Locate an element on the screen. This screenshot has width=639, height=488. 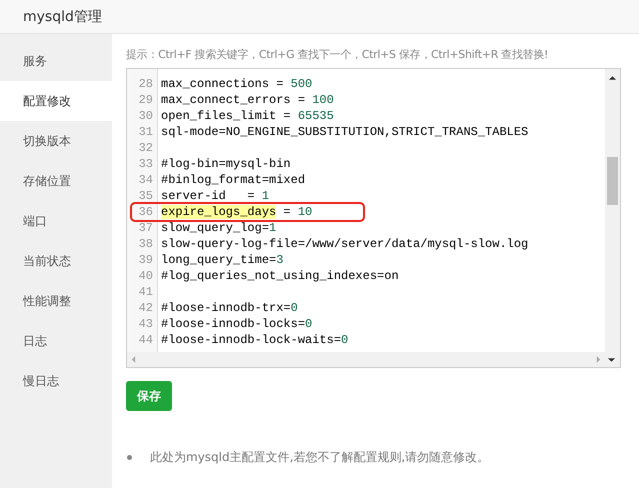
bullet-icon is located at coordinates (129, 457).